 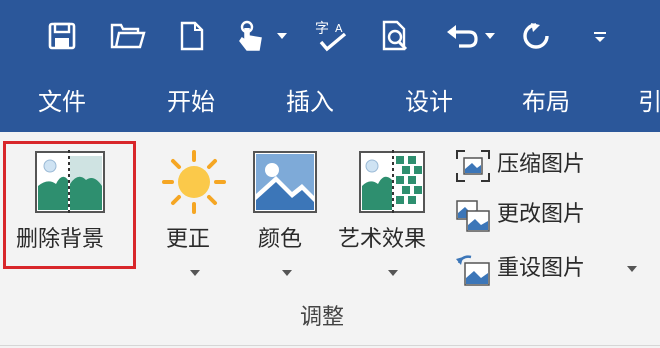 I want to click on new-document-button, so click(x=192, y=36).